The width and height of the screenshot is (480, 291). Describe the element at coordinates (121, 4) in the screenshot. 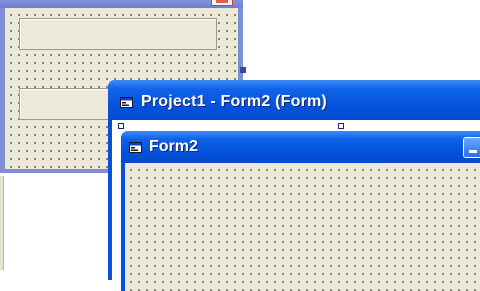

I see `form1-titlebar` at that location.